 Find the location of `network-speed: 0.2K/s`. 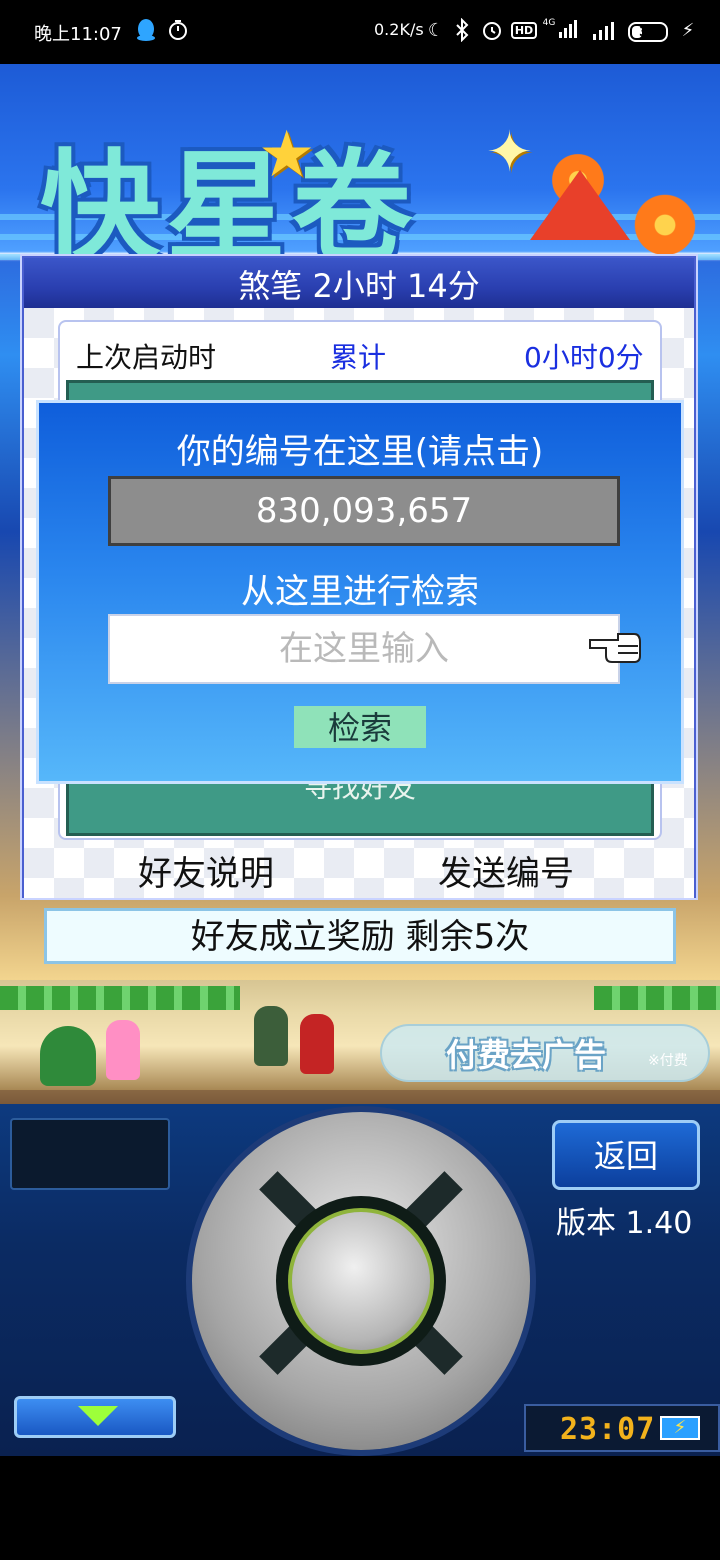

network-speed: 0.2K/s is located at coordinates (399, 29).